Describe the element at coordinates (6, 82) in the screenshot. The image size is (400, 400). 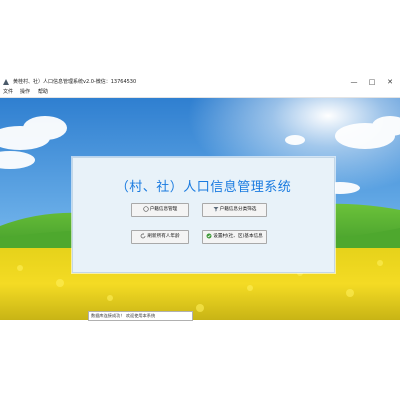
I see `app-icon` at that location.